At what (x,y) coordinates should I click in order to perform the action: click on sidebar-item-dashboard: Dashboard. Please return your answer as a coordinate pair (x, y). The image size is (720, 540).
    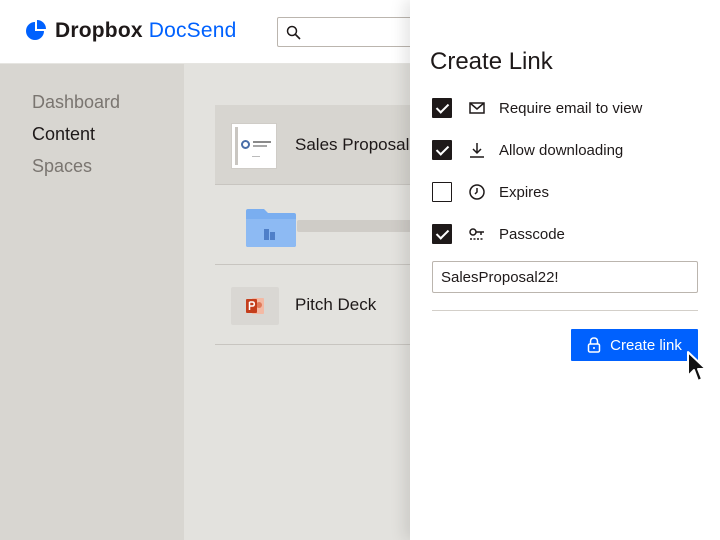
    Looking at the image, I should click on (76, 102).